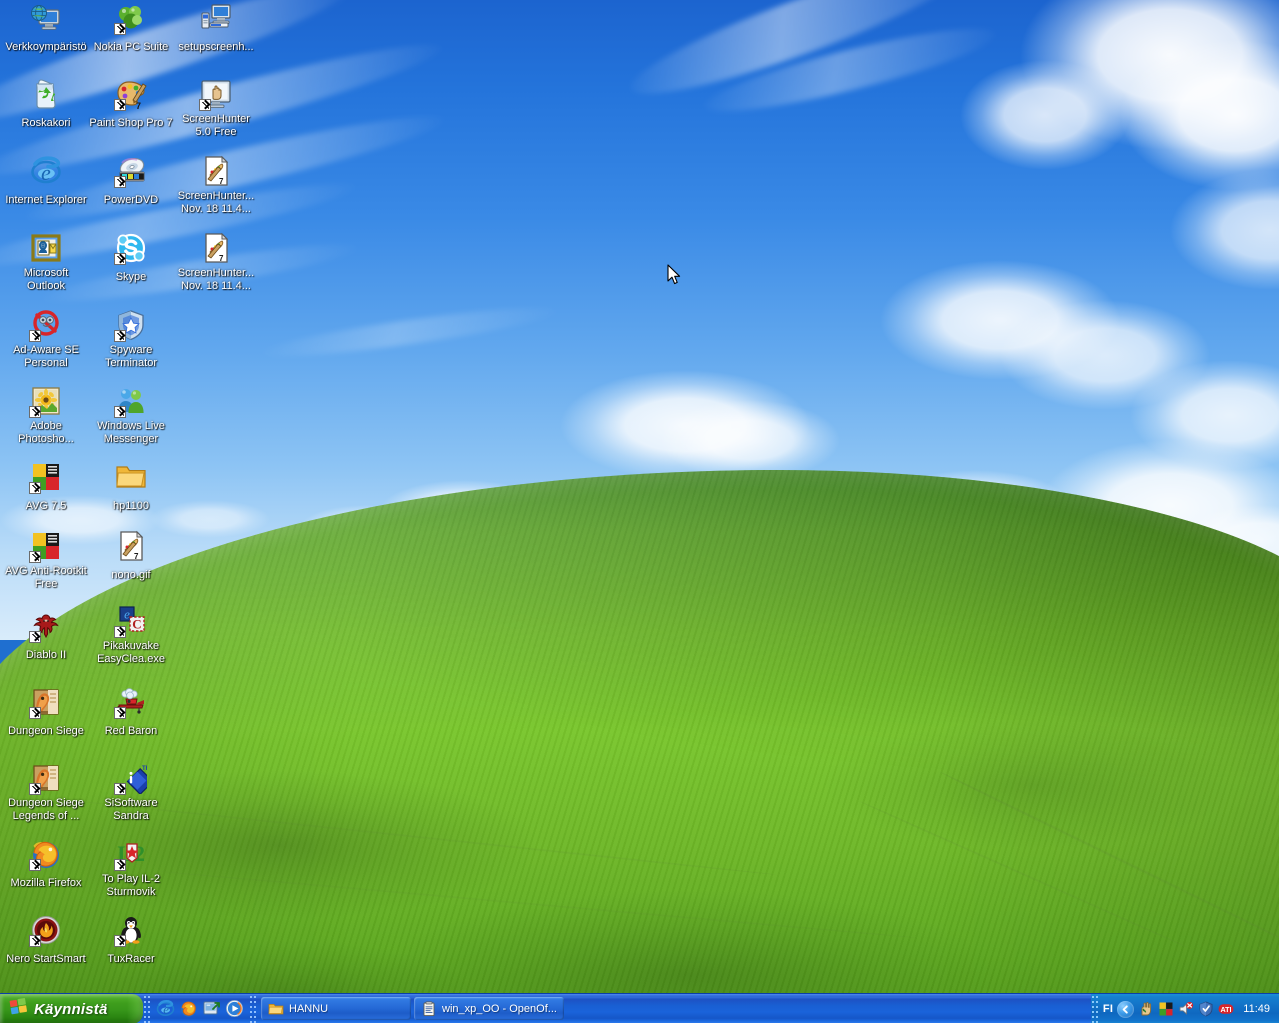 This screenshot has height=1023, width=1279. I want to click on avg-icon, so click(45, 477).